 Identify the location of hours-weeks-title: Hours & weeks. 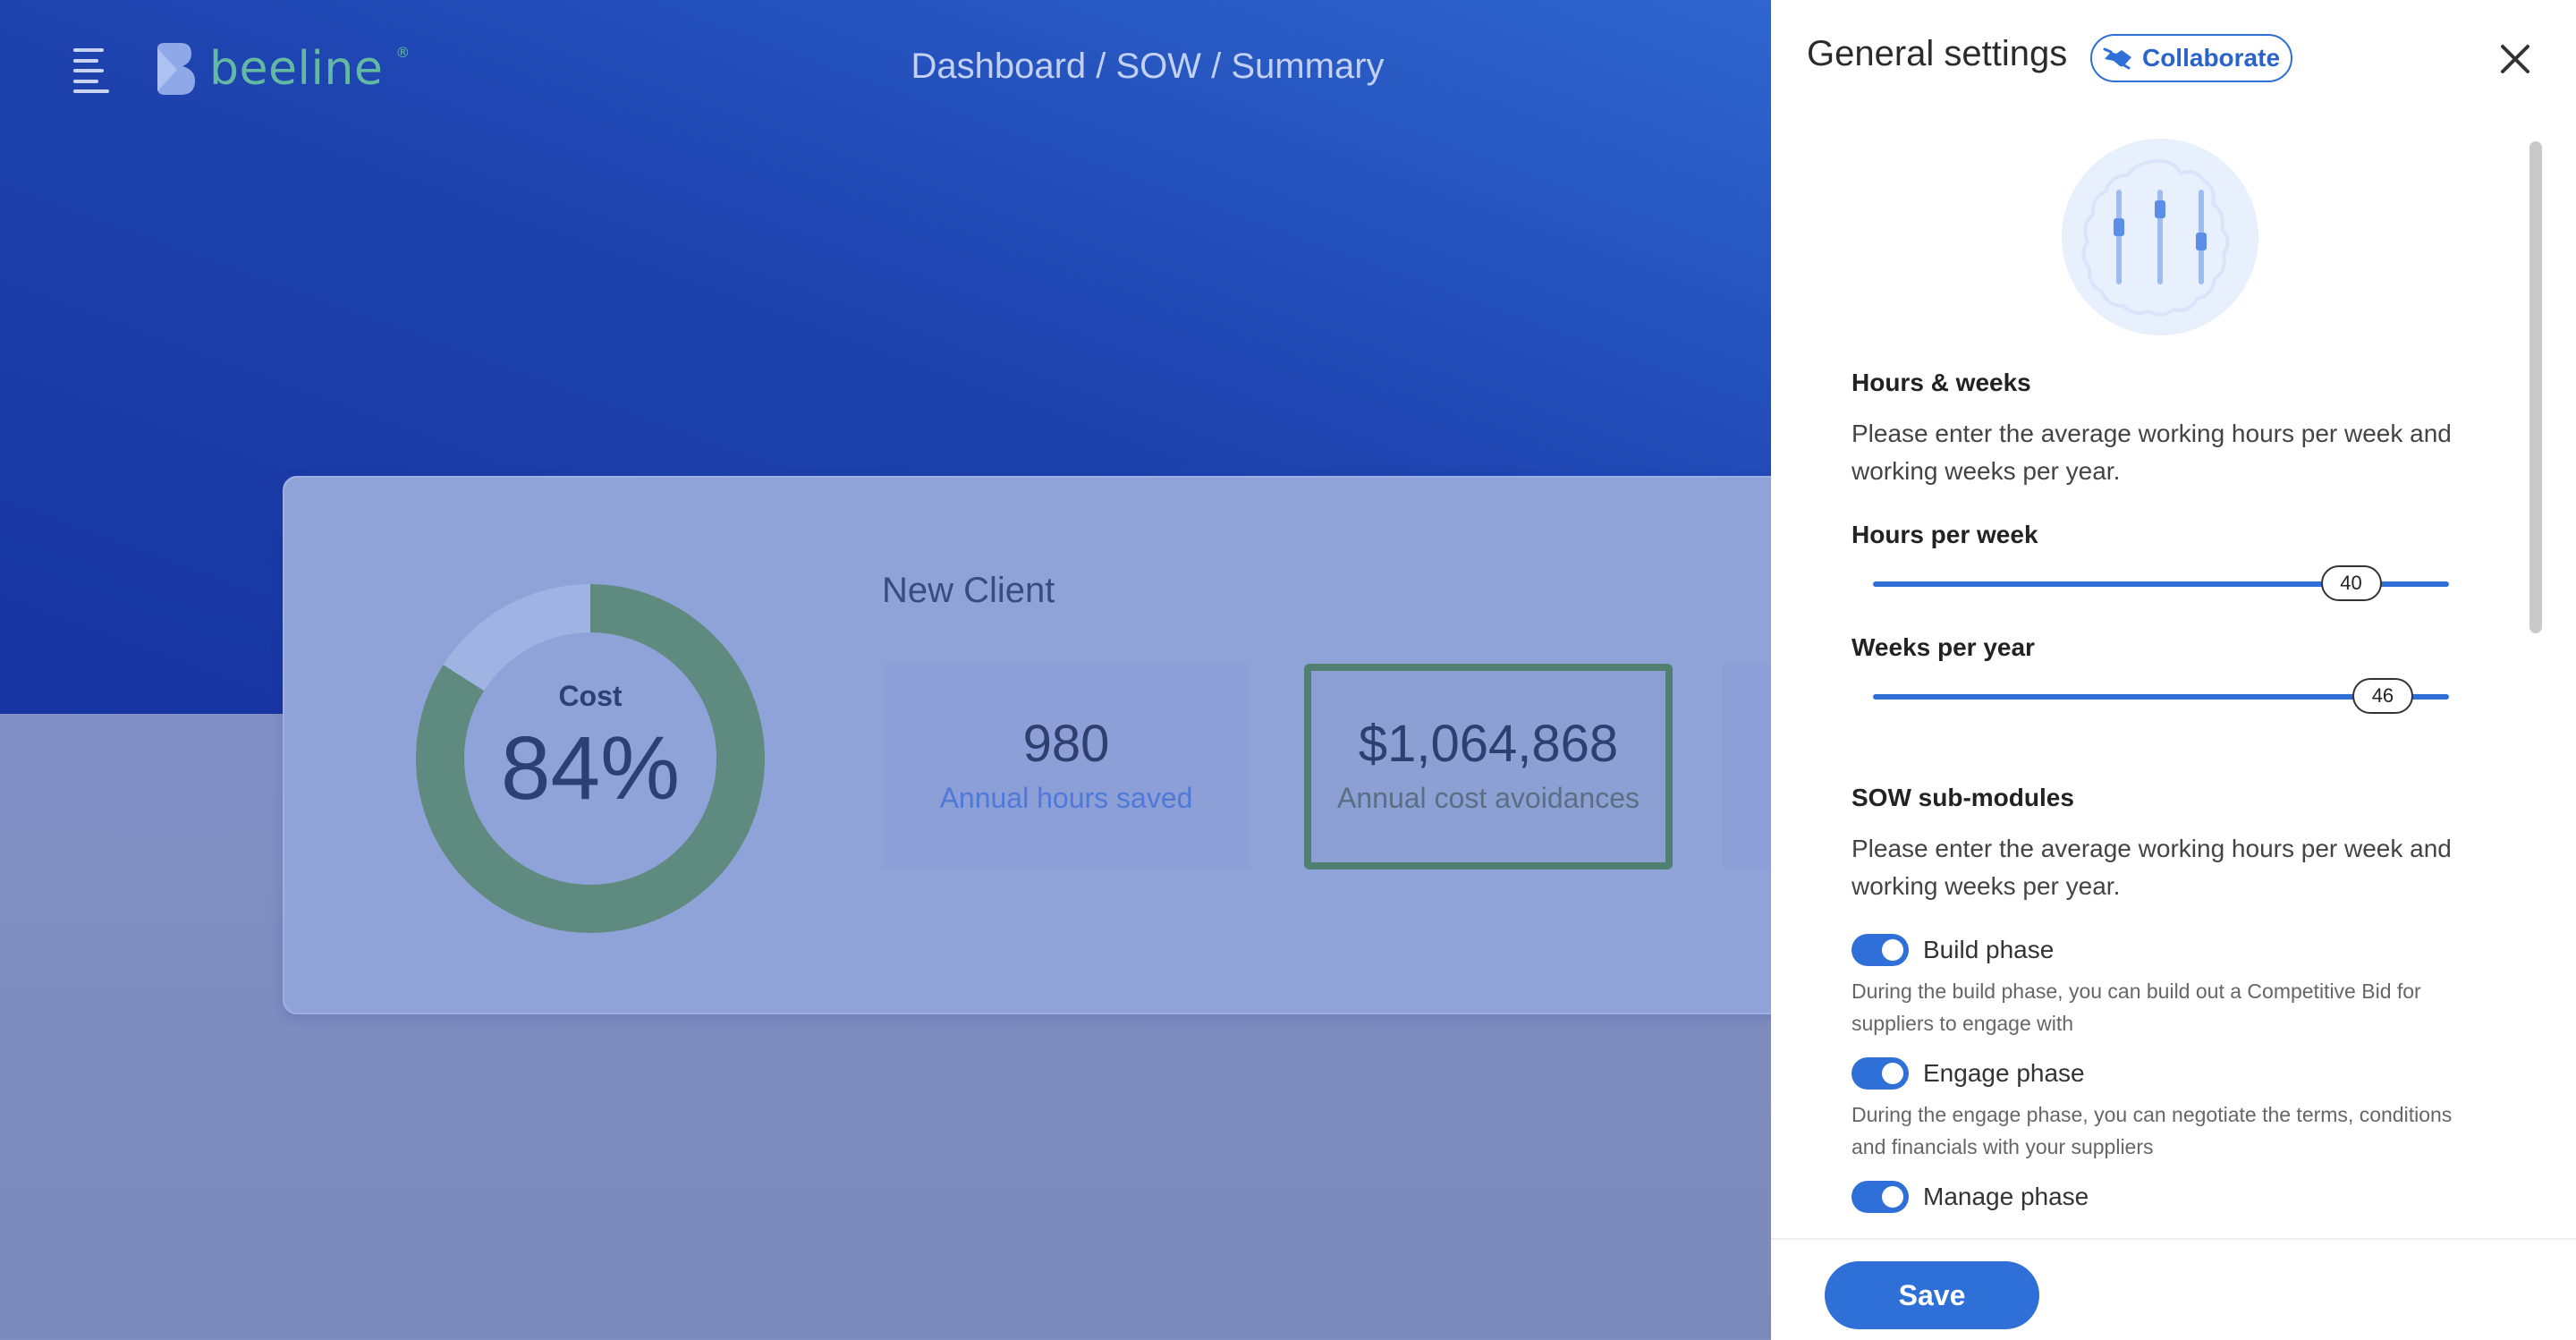
(1941, 382).